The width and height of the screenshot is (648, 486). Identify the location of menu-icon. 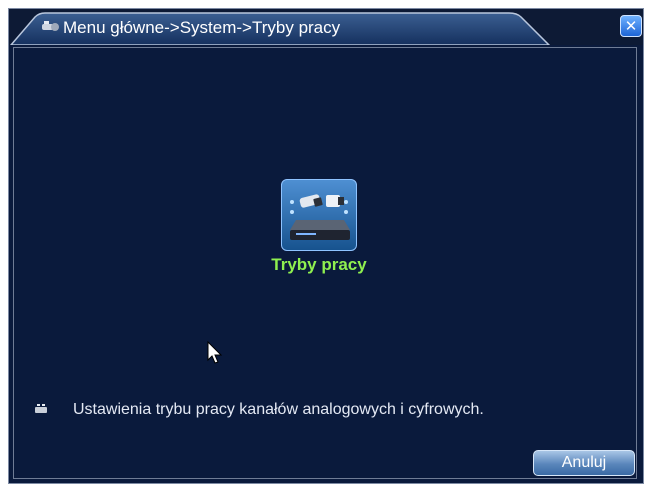
(51, 26).